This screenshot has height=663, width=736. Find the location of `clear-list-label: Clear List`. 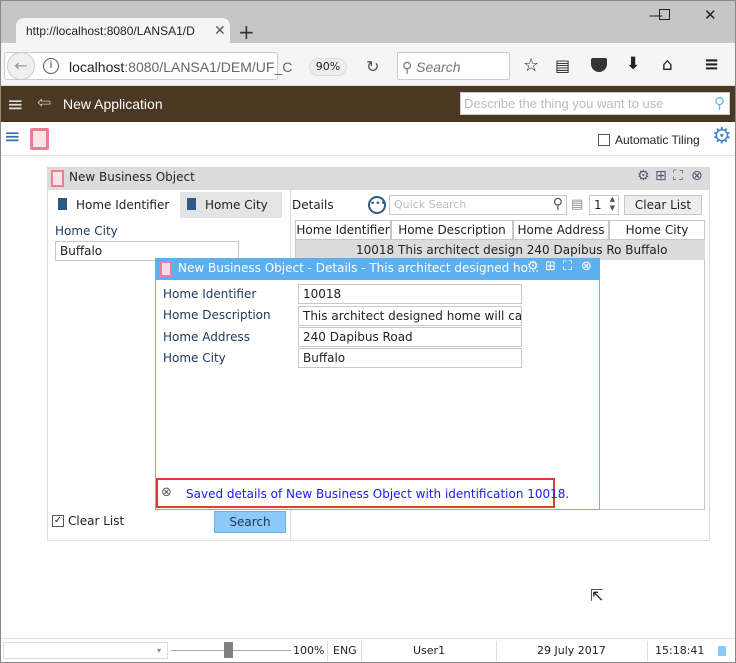

clear-list-label: Clear List is located at coordinates (96, 521).